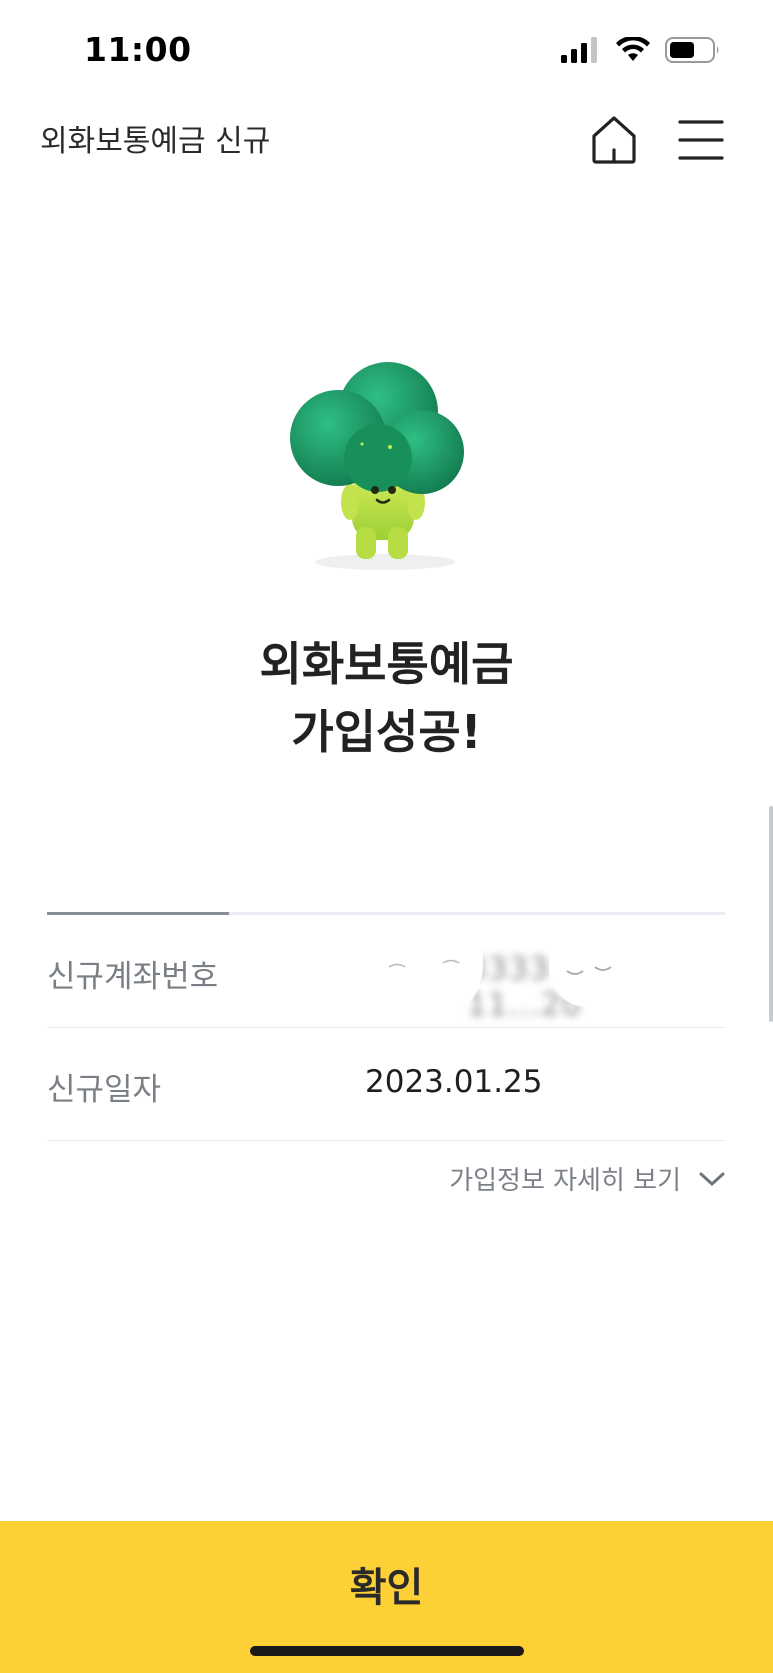 This screenshot has width=773, height=1673. I want to click on account-info-table: 신규계좌번호 3333-28-11...20 신규일자 2023.01.25, so click(386, 1026).